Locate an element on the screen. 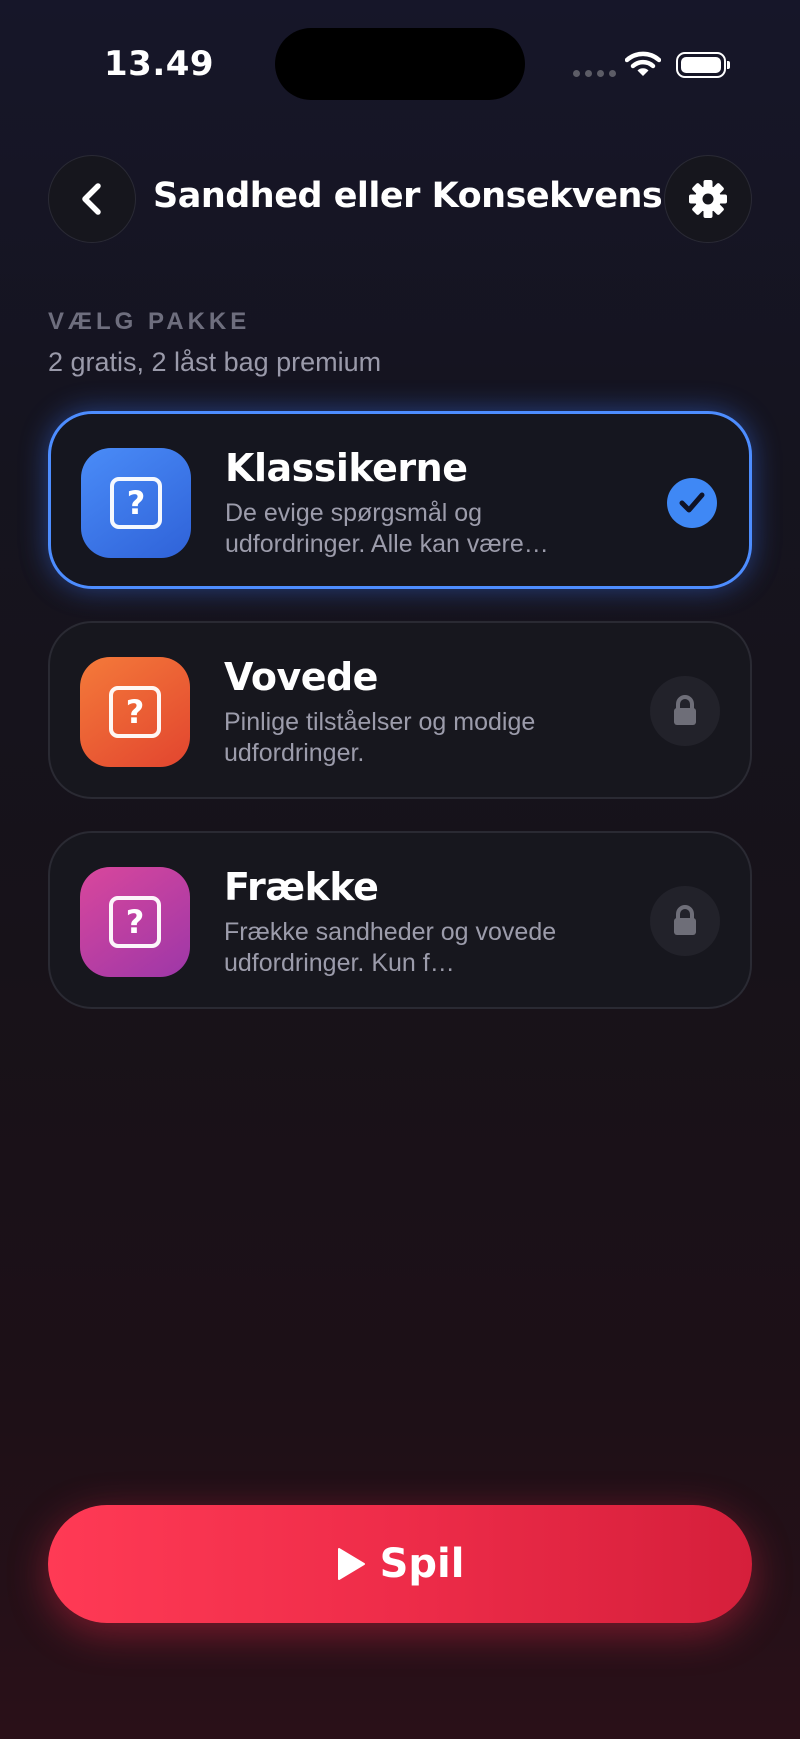  settings-button is located at coordinates (708, 199).